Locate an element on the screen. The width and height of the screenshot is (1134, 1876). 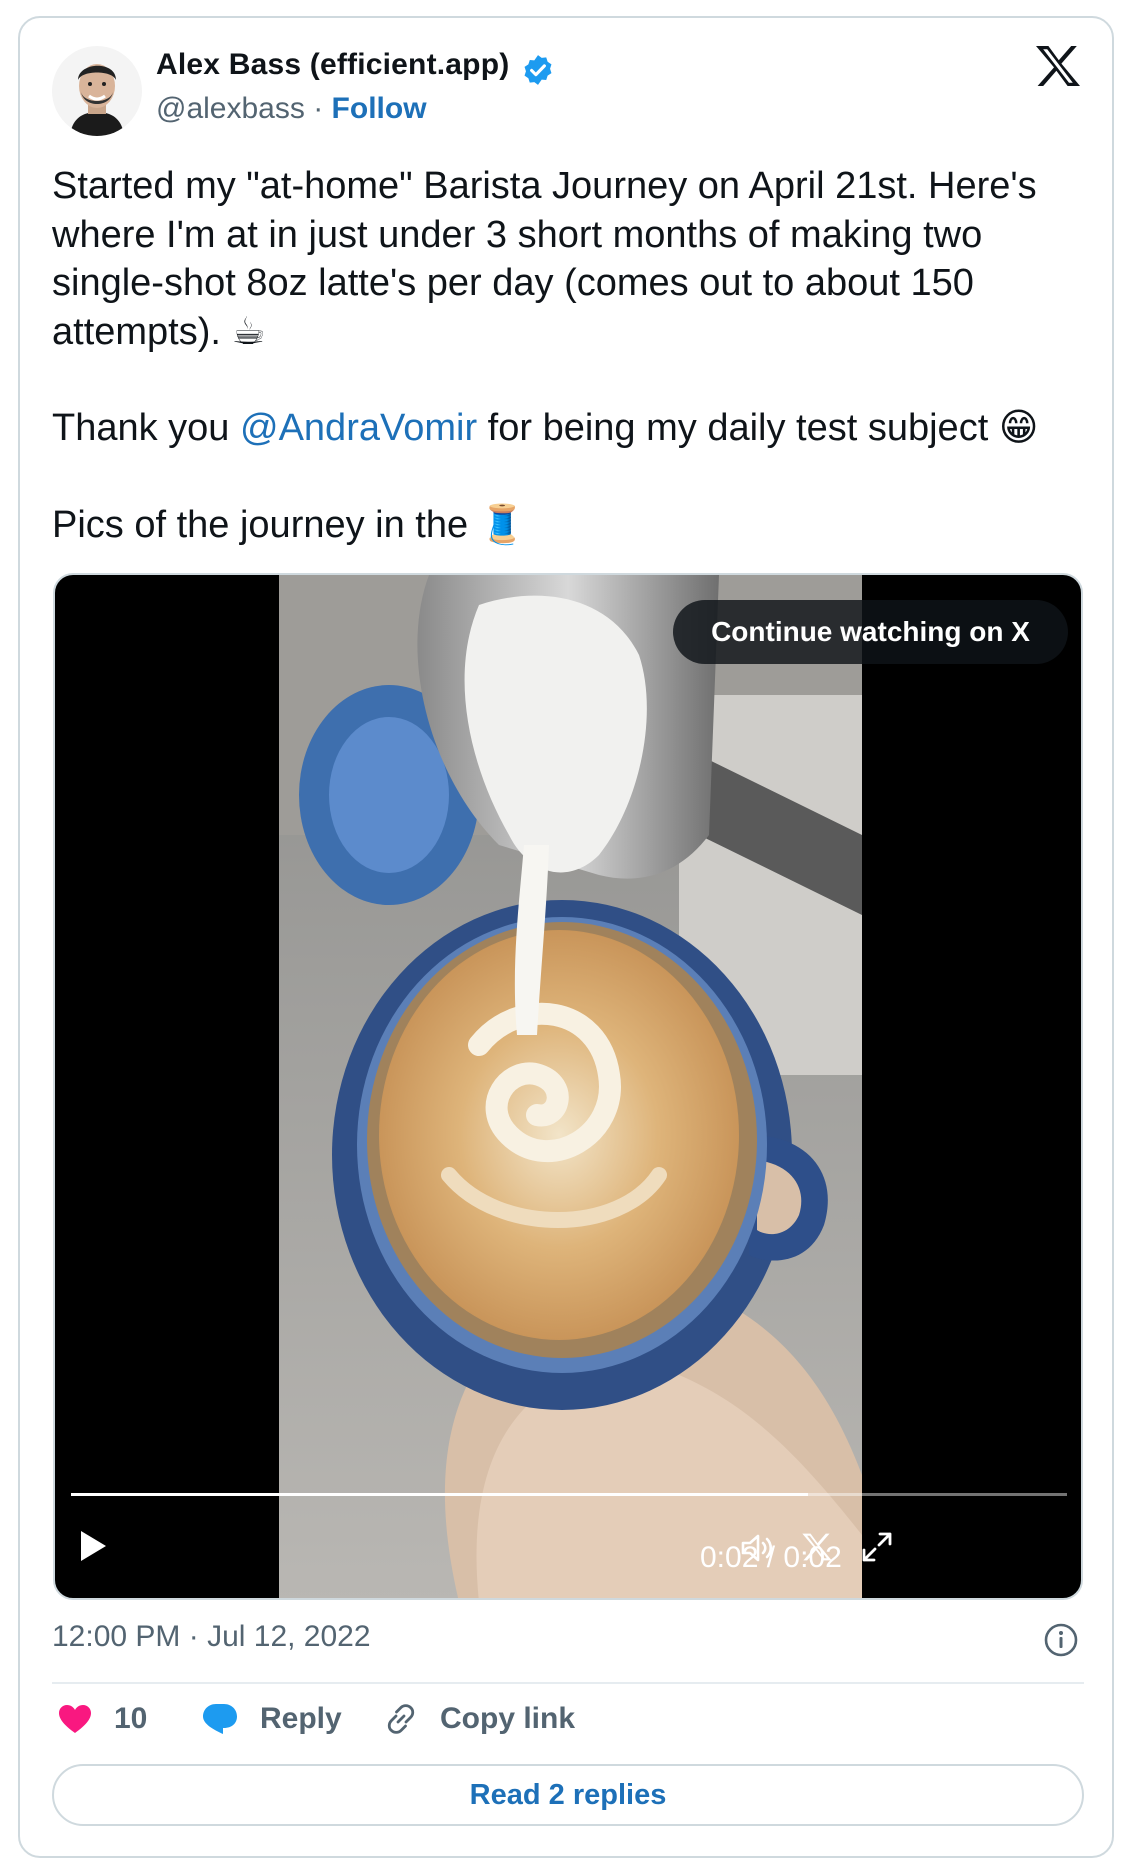
verified-badge-icon is located at coordinates (538, 70).